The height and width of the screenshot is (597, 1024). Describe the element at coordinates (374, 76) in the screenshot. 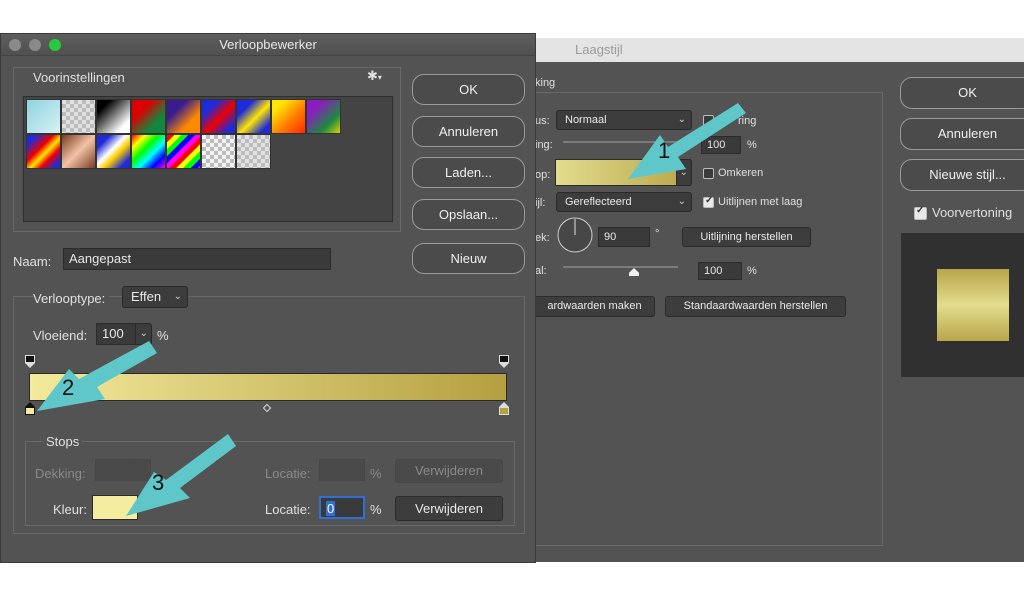

I see `gear-icon: ✱▾` at that location.